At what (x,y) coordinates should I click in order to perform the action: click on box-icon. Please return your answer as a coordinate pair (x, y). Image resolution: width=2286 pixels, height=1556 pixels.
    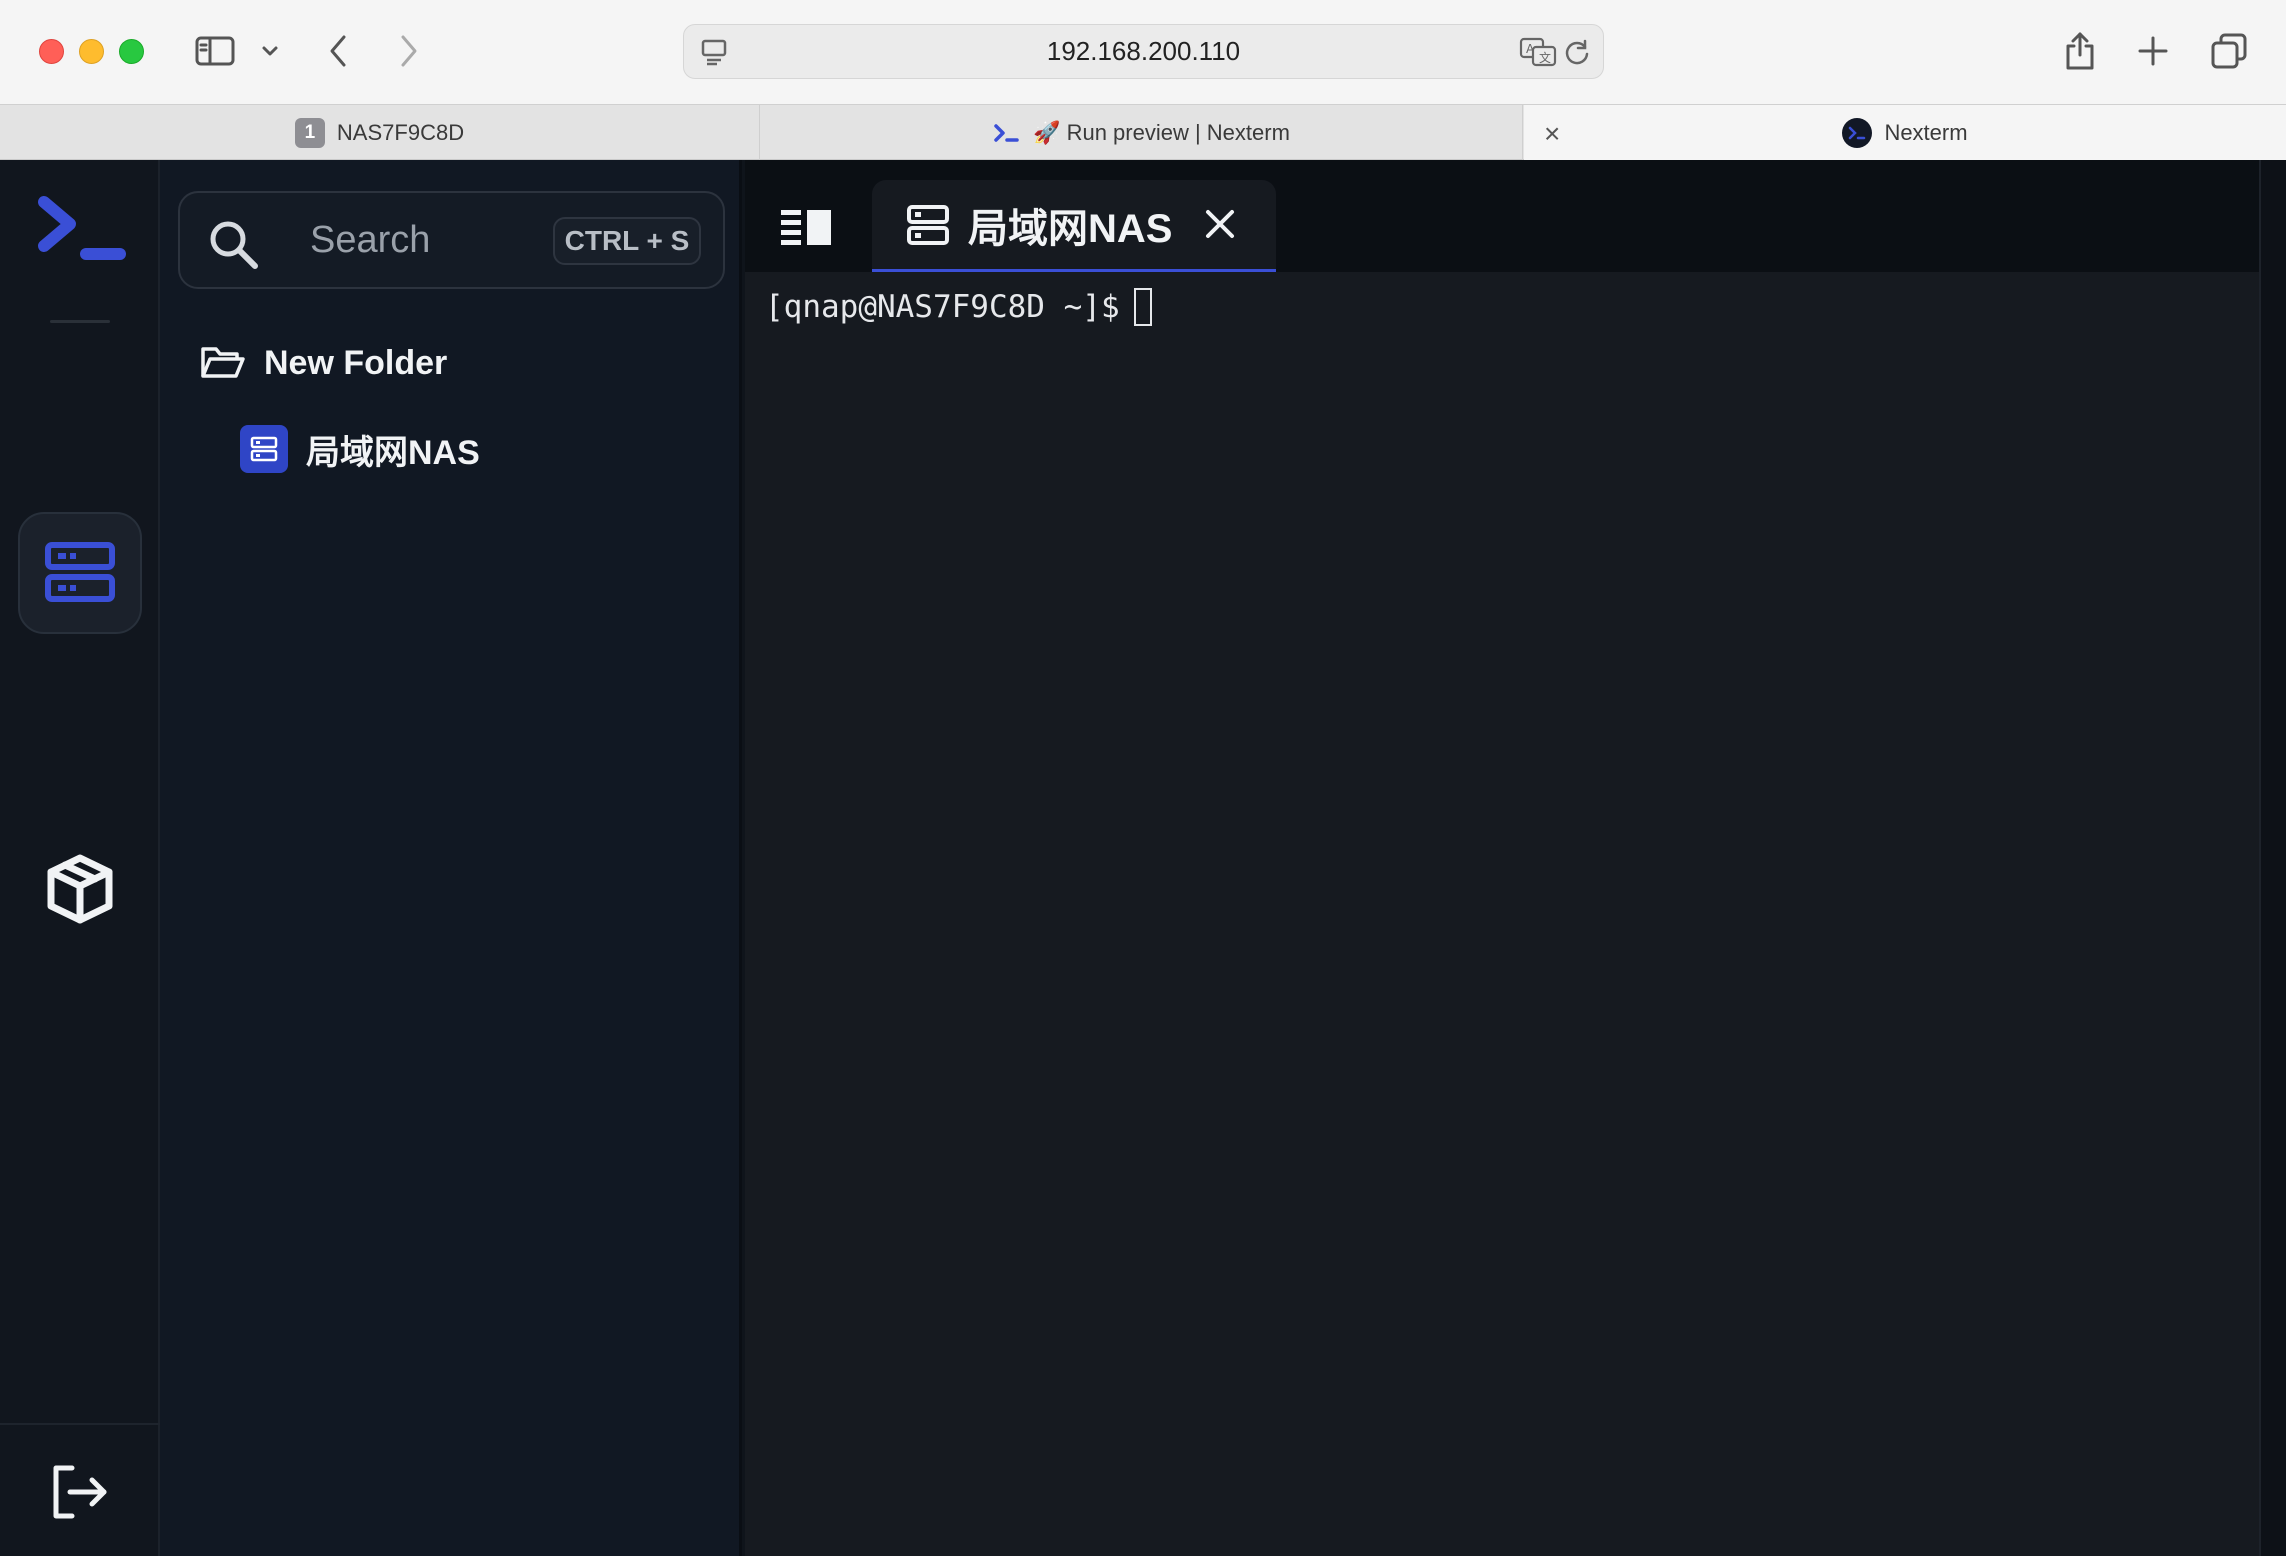
    Looking at the image, I should click on (80, 889).